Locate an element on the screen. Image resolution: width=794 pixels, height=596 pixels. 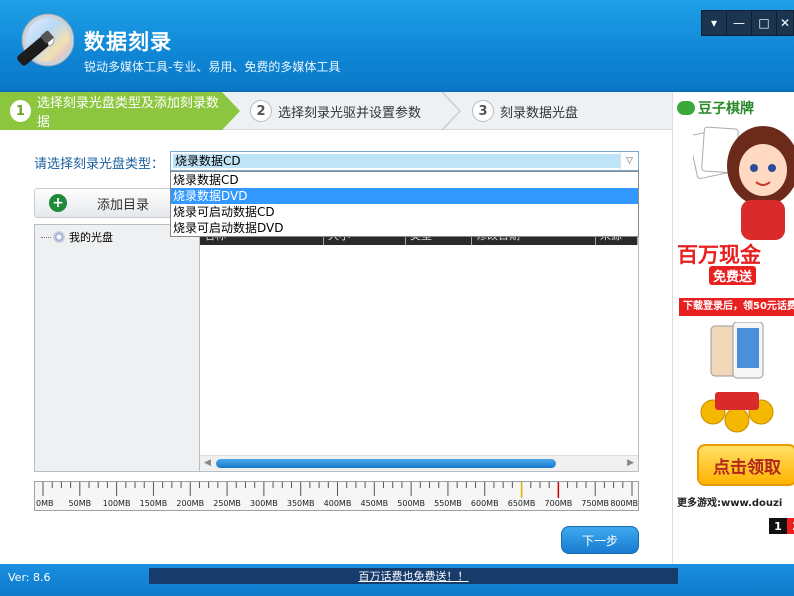
wizard-steps: 1 选择刻录光盘类型及添加刻录数据 2 选择刻录光驱并设置参数 3 刻录数据光盘 is located at coordinates (336, 111).